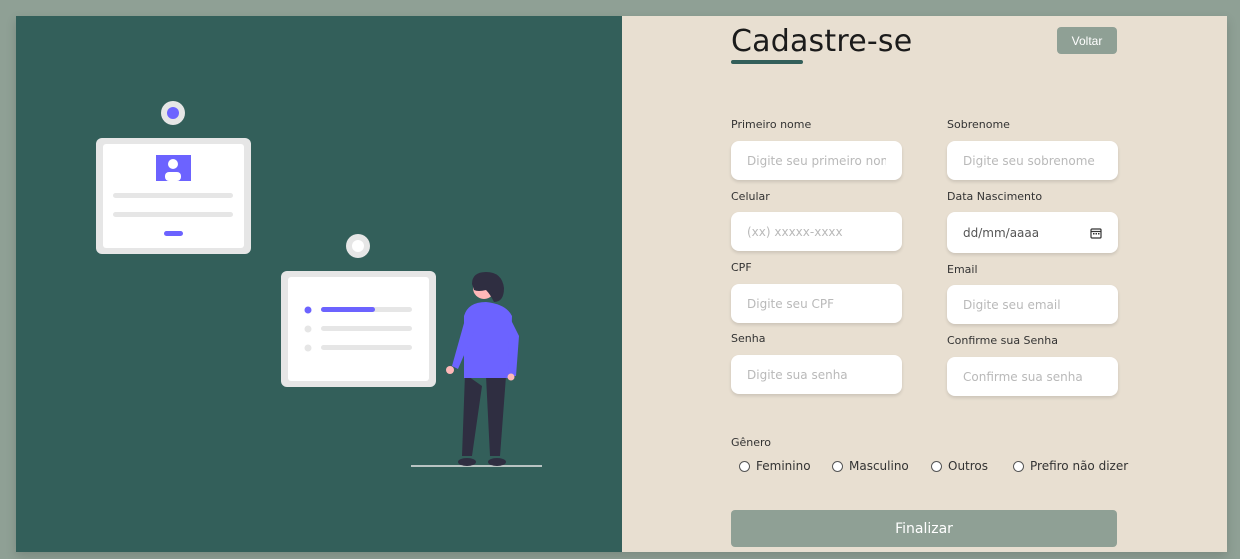 This screenshot has width=1240, height=559. I want to click on password-field, so click(816, 374).